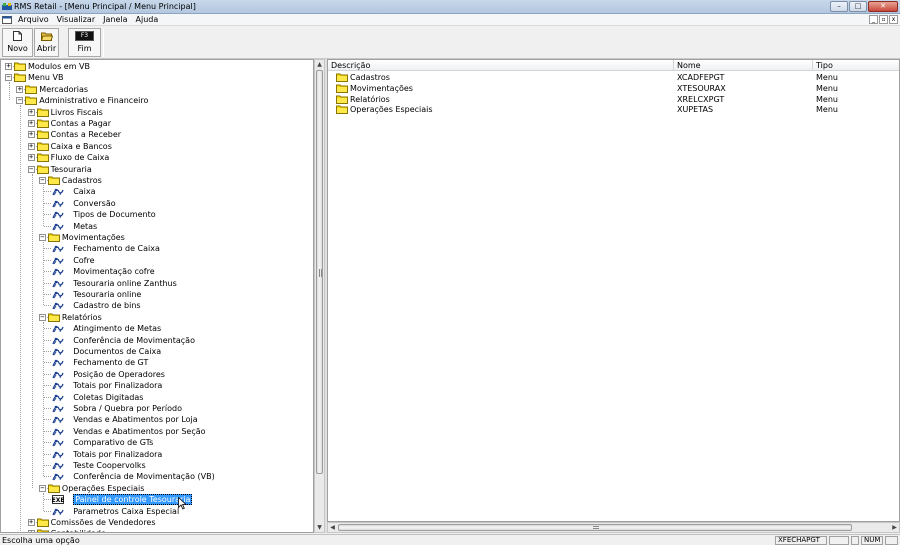 The height and width of the screenshot is (545, 900). Describe the element at coordinates (134, 340) in the screenshot. I see `tree-item-label: Conferência de Movimentação` at that location.